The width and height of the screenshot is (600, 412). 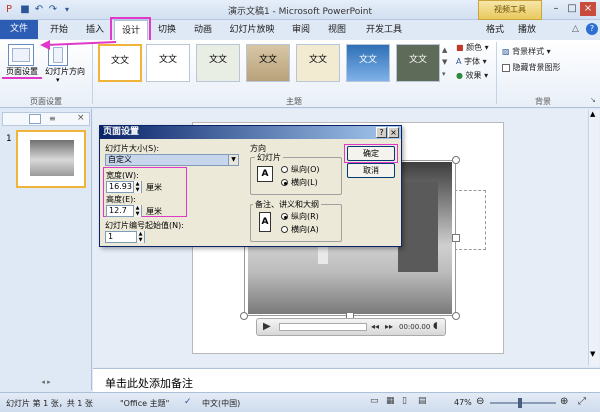 I want to click on tab-home: 开始, so click(x=59, y=30).